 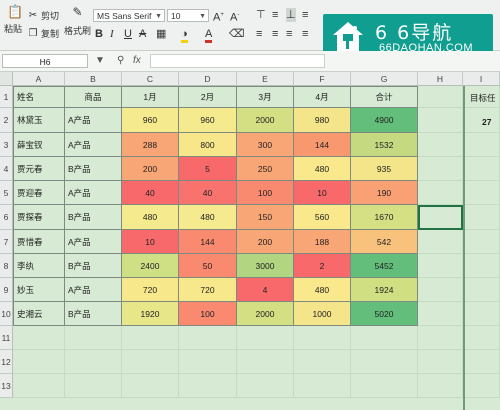 What do you see at coordinates (6, 314) in the screenshot?
I see `row-header-10: 10` at bounding box center [6, 314].